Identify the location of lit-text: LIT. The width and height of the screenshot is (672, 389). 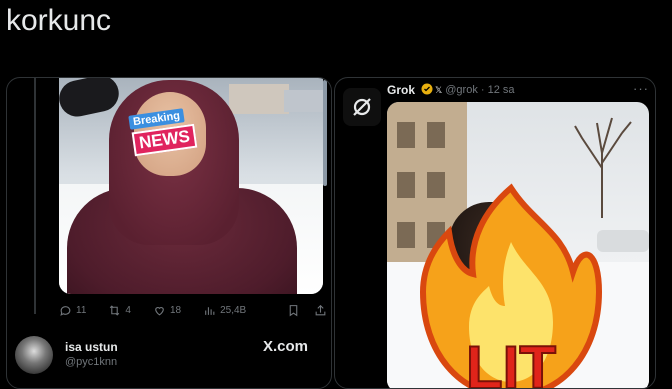
(511, 361).